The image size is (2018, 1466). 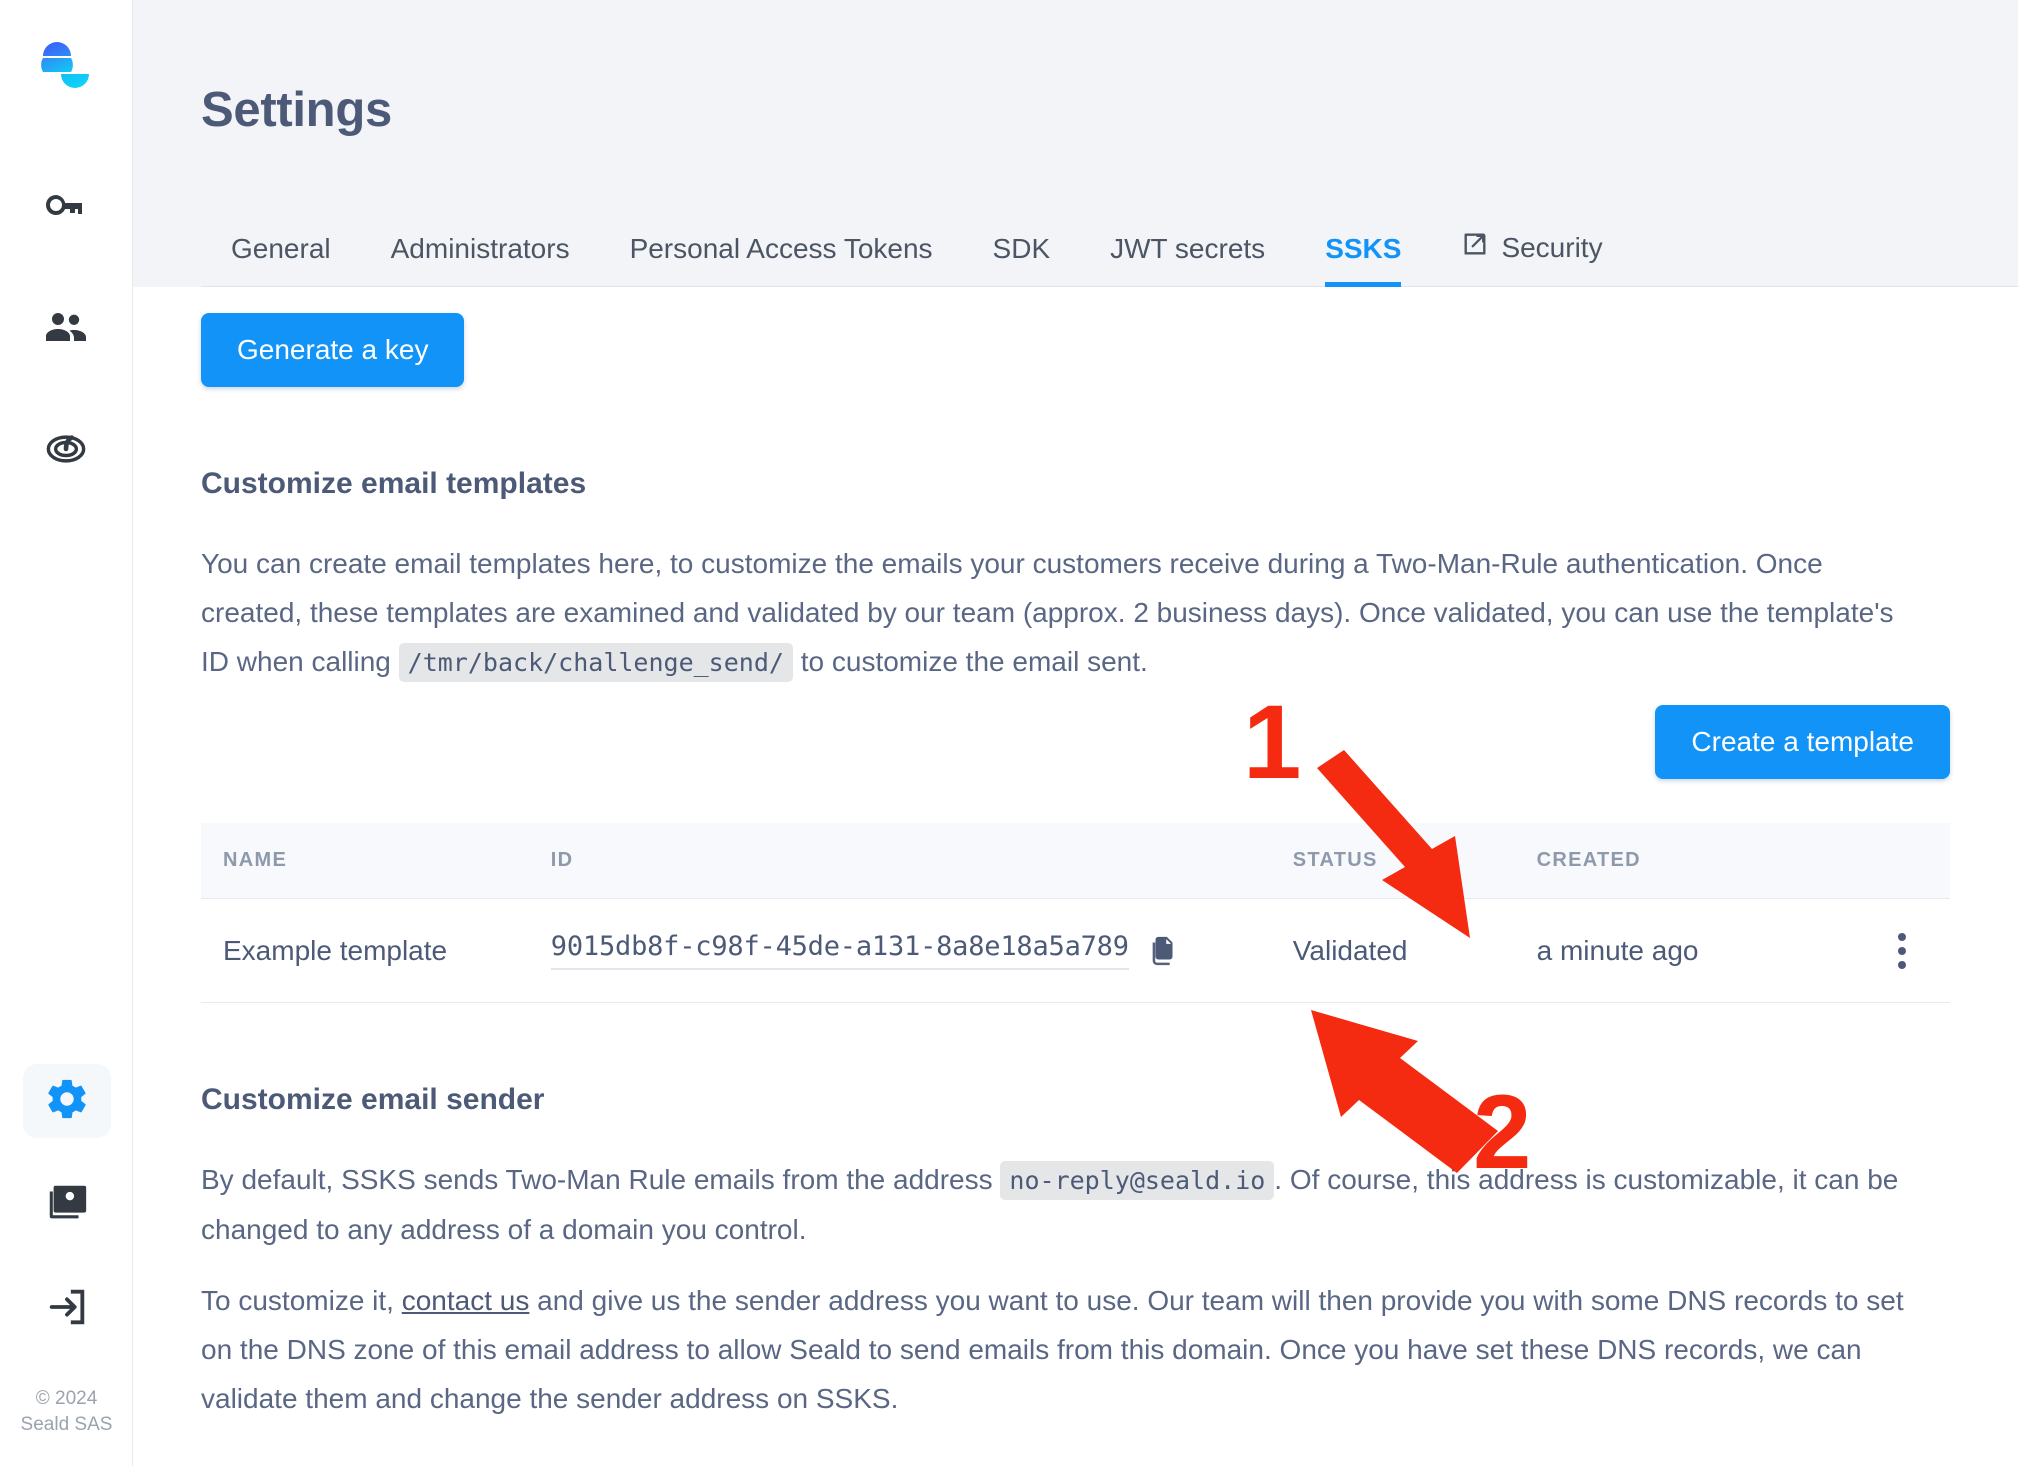 What do you see at coordinates (66, 1412) in the screenshot?
I see `copyright: © 2024 Seald SAS` at bounding box center [66, 1412].